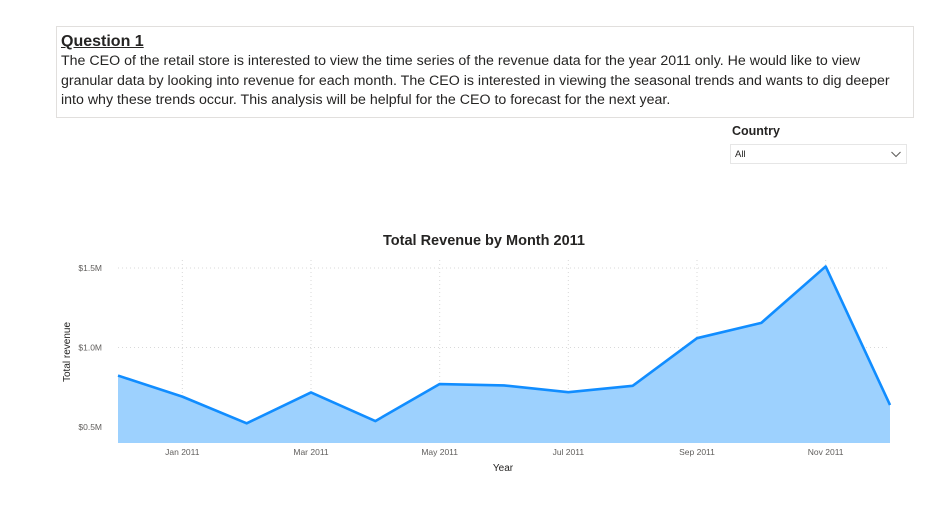  I want to click on country-slicer: Country All, so click(818, 144).